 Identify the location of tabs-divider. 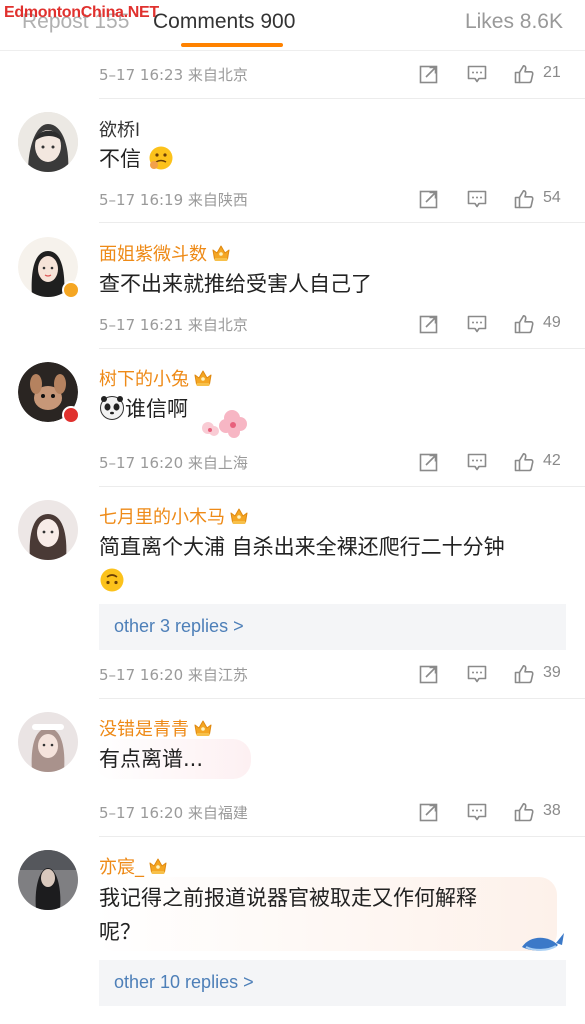
(292, 50).